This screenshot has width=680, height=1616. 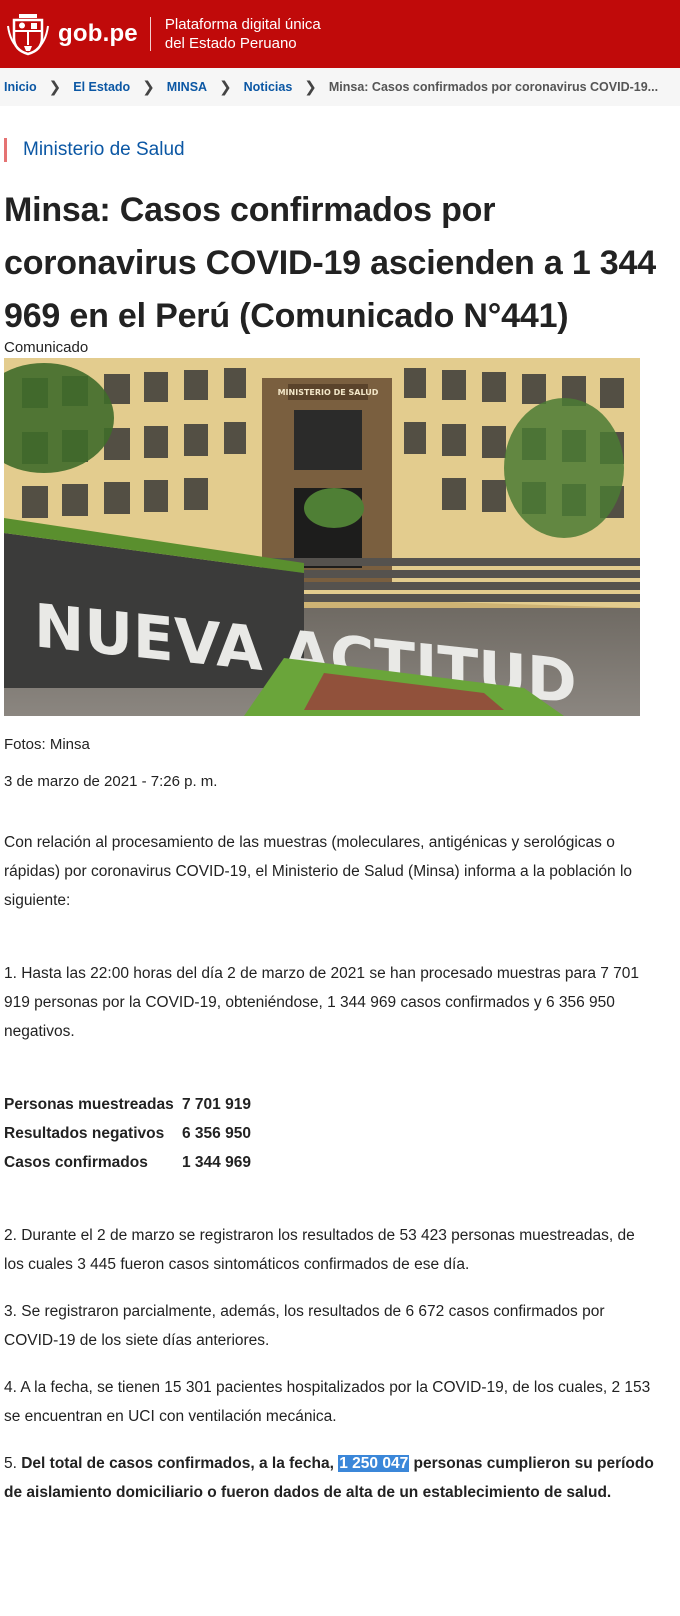 I want to click on breadcrumb-noticias: Noticias, so click(x=268, y=87).